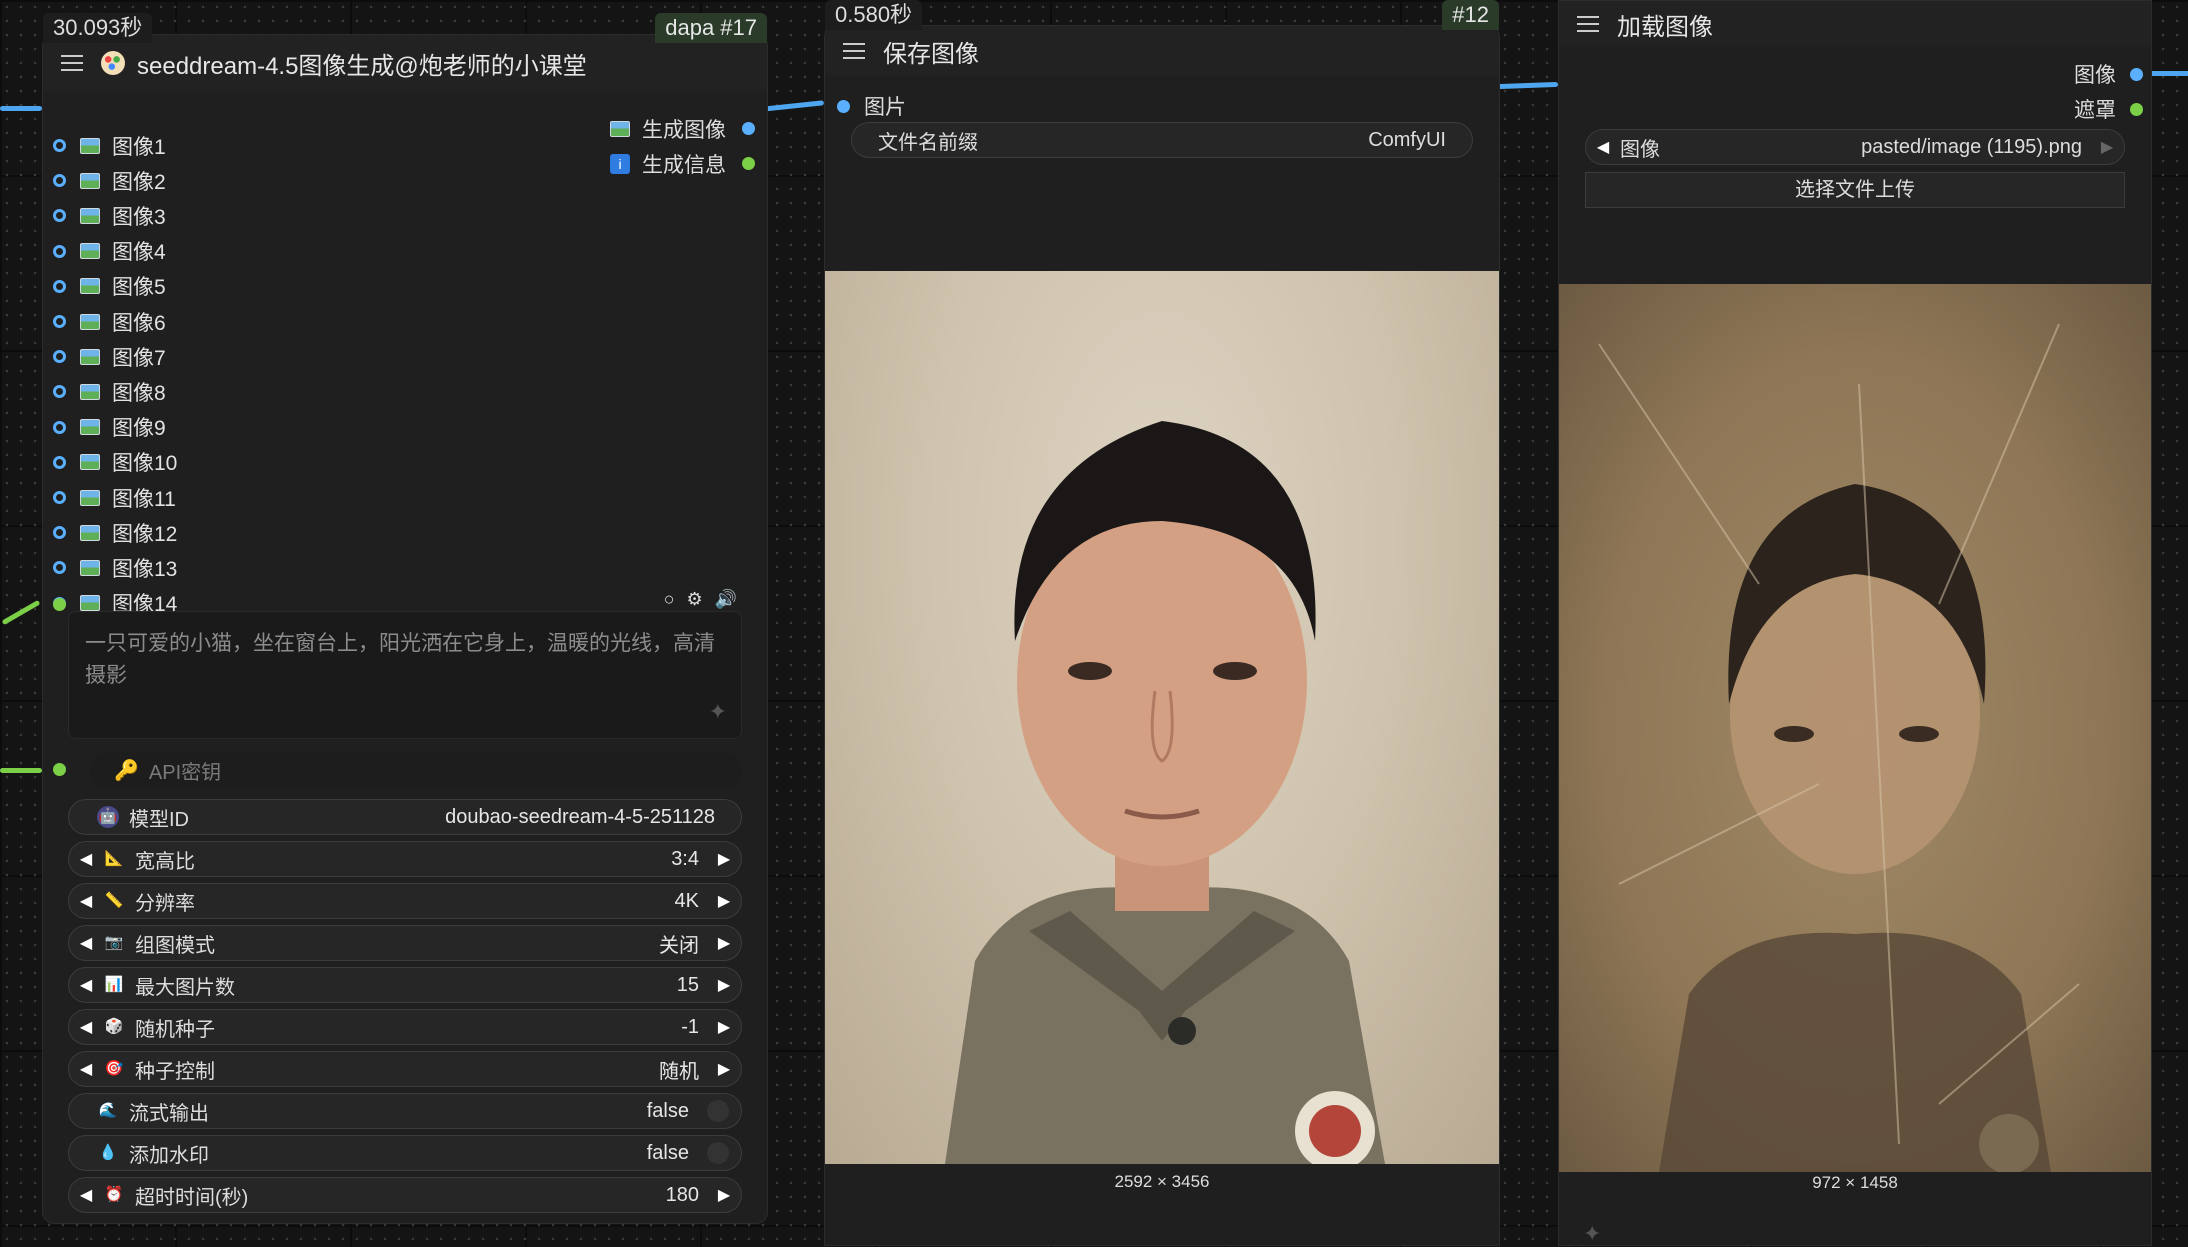  What do you see at coordinates (405, 1027) in the screenshot?
I see `widget-dice: ◀ 🎲 随机种子 -1 ▶` at bounding box center [405, 1027].